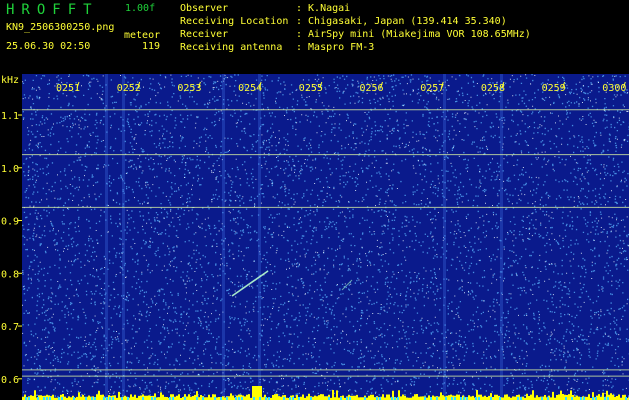  I want to click on freq-tick-label: 0.7, so click(10, 327).